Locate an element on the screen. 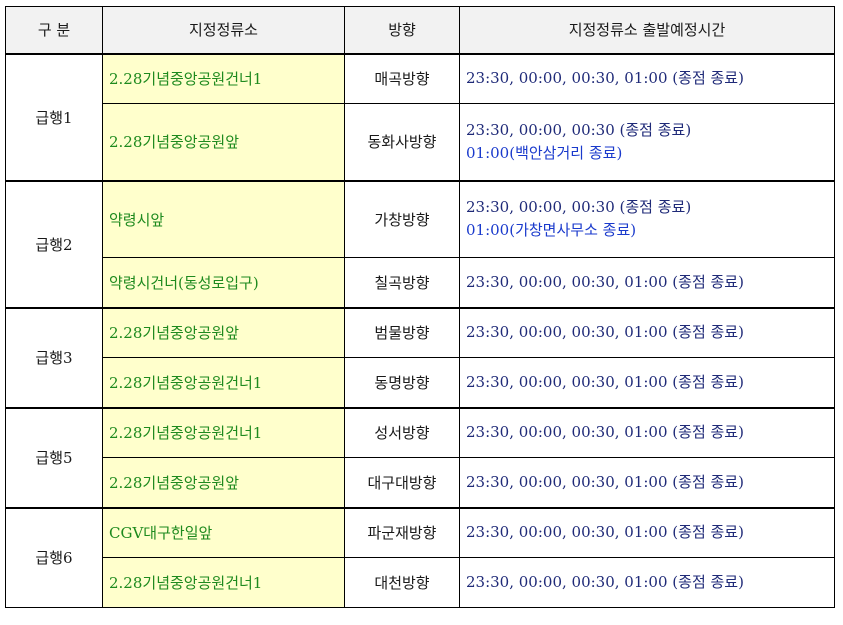 This screenshot has width=843, height=625. stop-name: 약령시건너(동성로입구) is located at coordinates (223, 282).